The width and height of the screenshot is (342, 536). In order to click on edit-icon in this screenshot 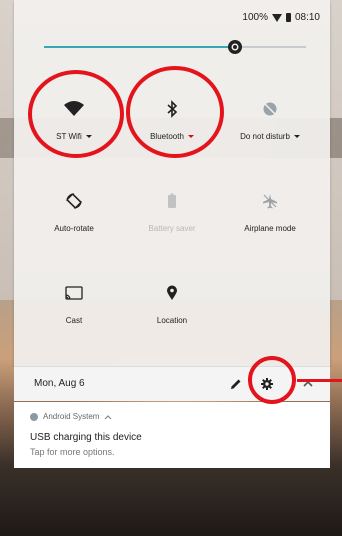, I will do `click(236, 386)`.